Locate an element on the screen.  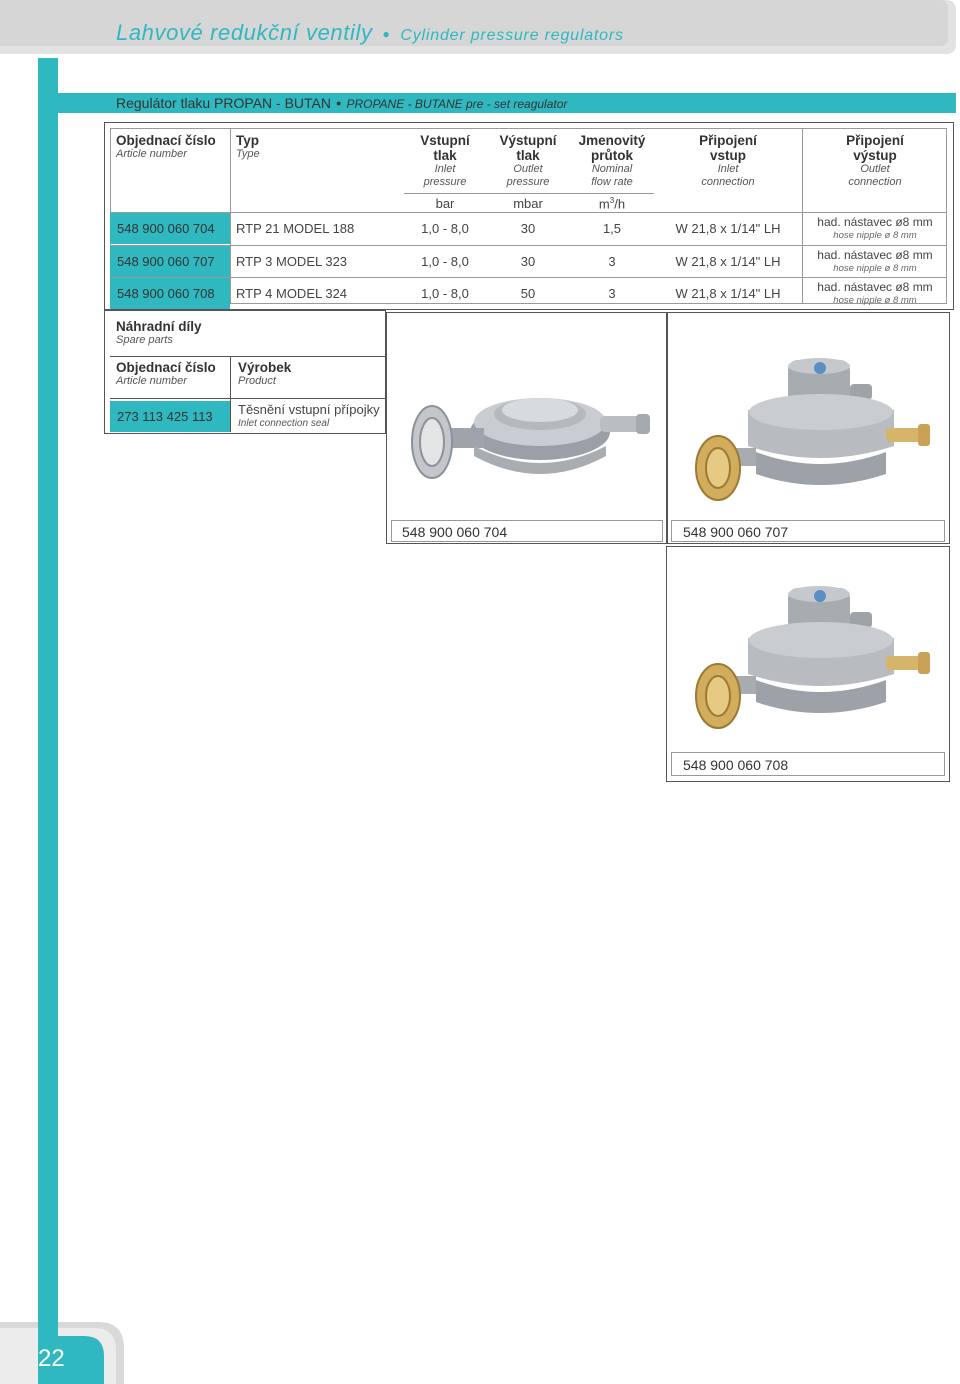
row-type: RTP 3 MODEL 323 is located at coordinates (292, 261).